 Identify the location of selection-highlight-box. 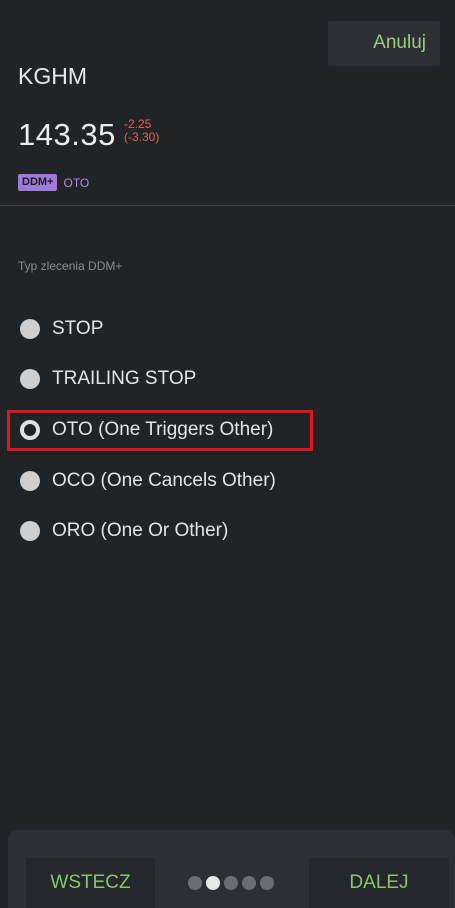
(160, 430).